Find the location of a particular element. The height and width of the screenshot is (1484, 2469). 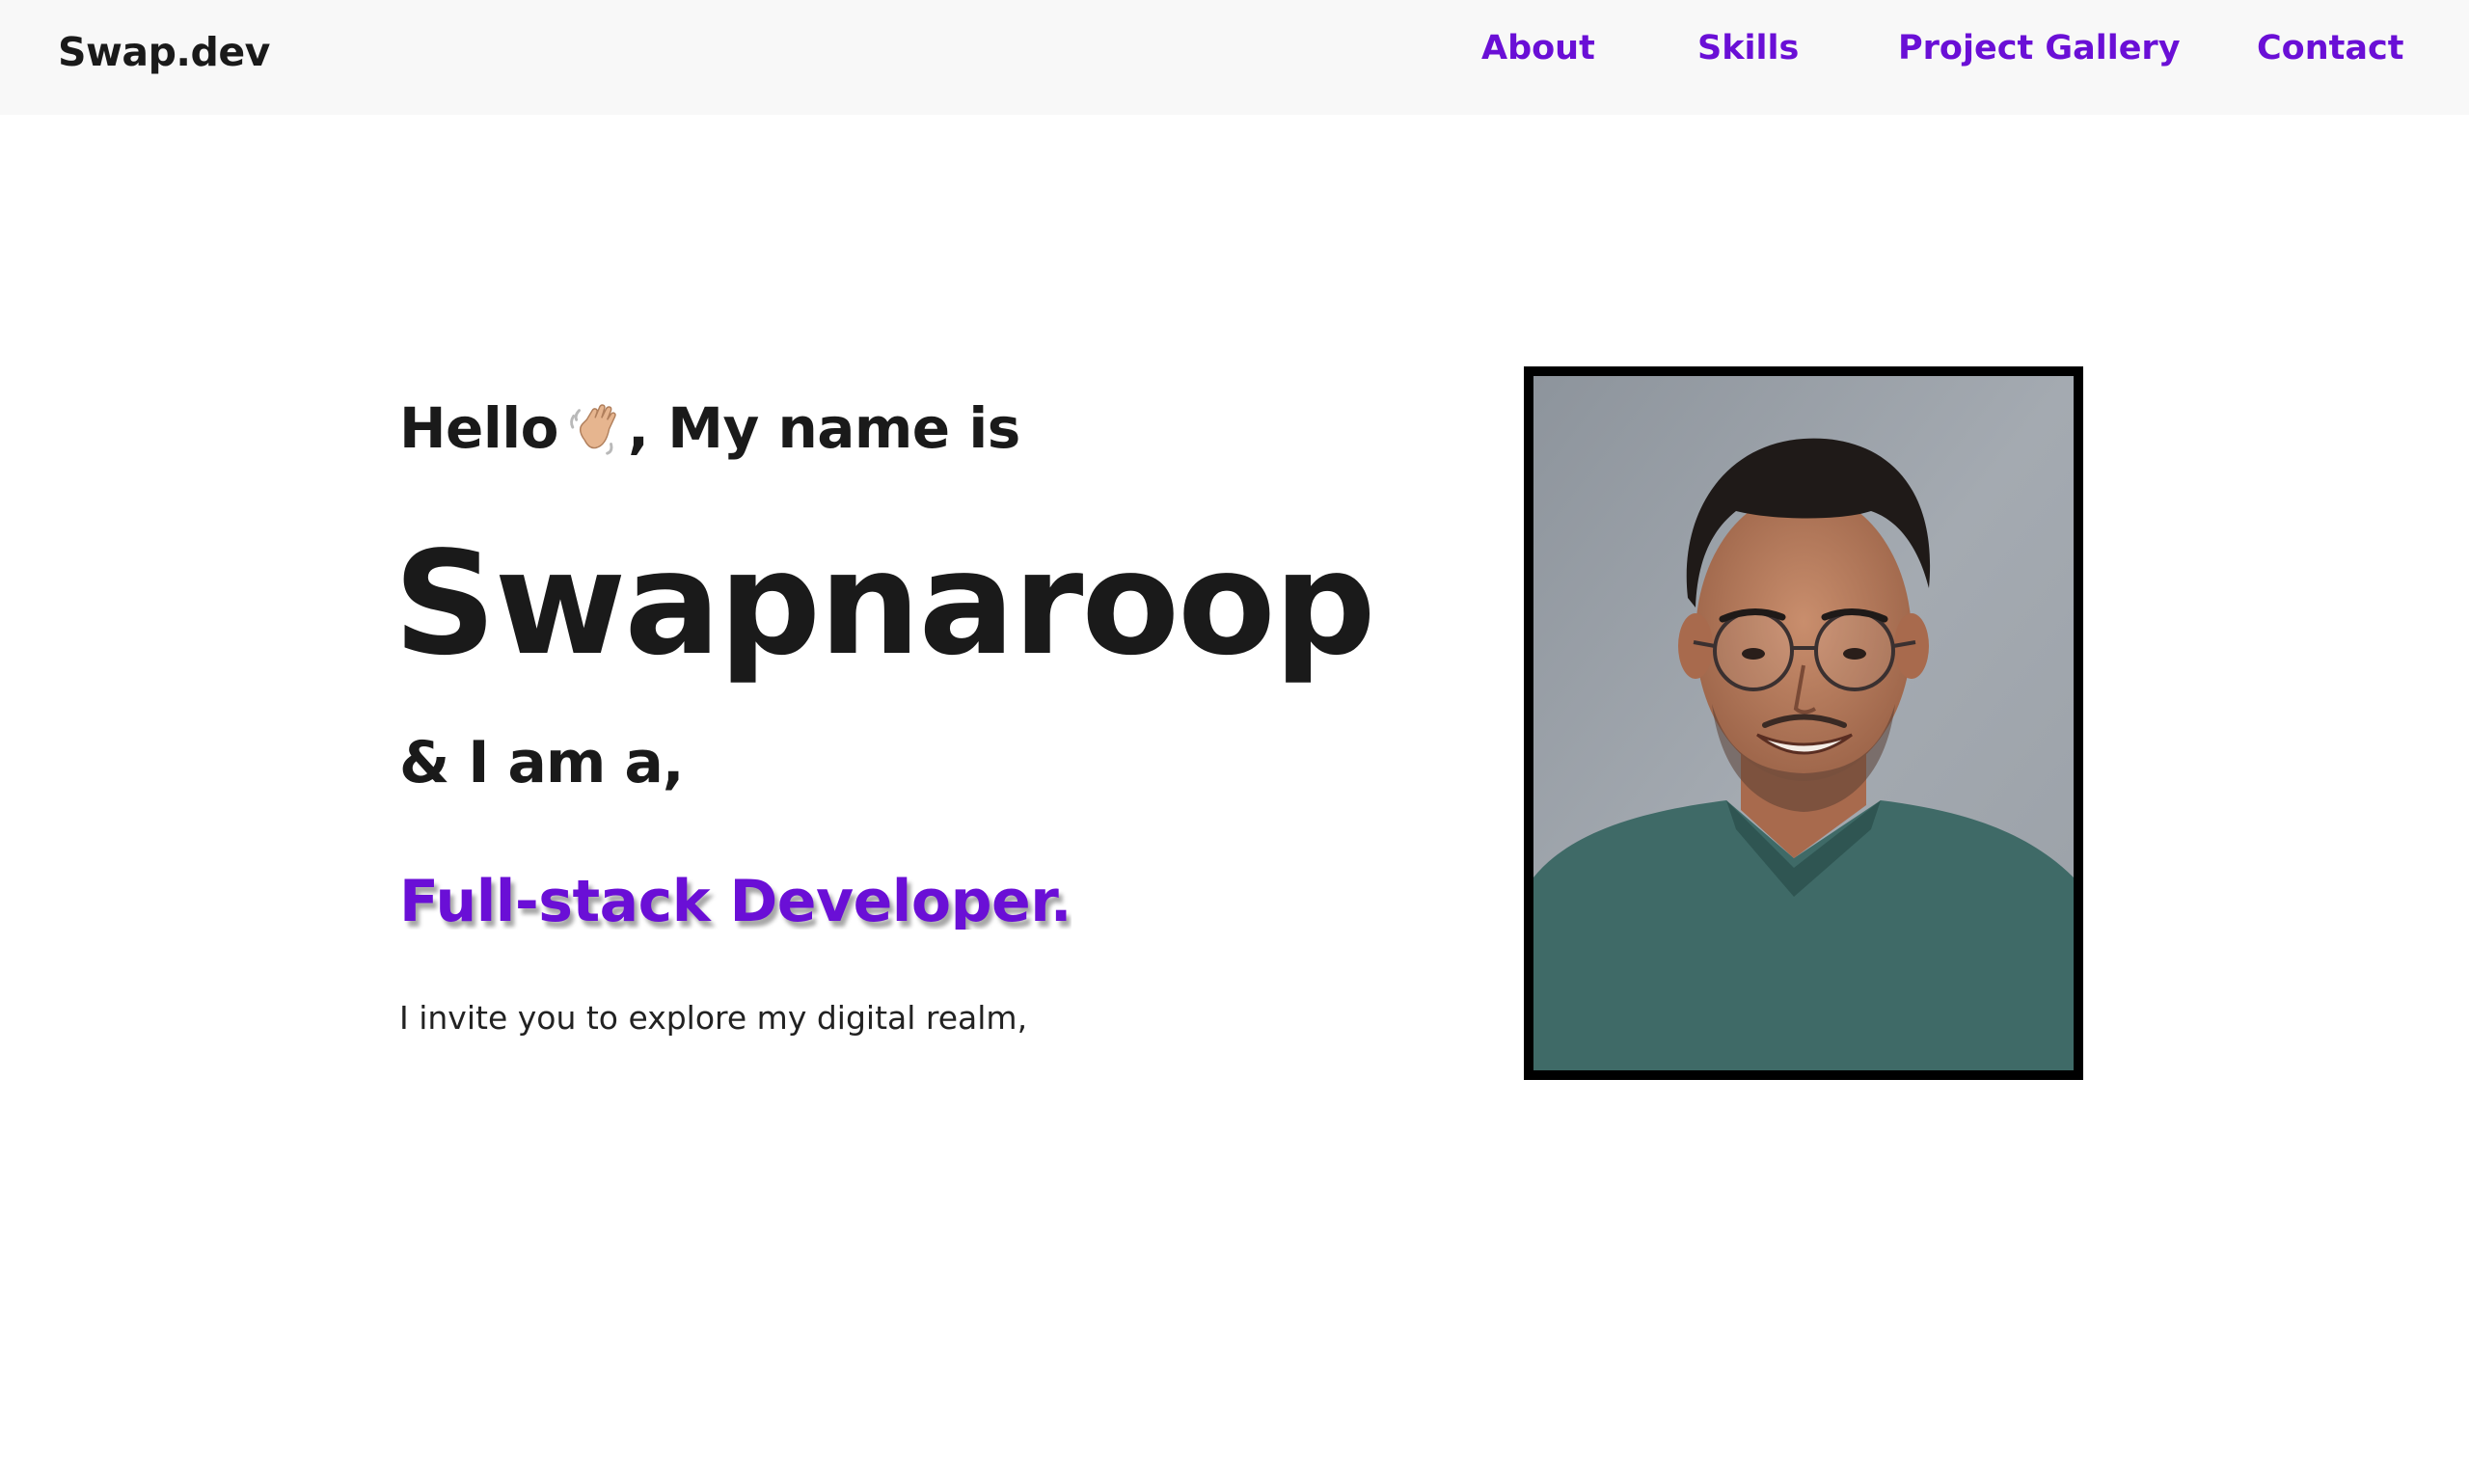

greeting-hello: Hello is located at coordinates (479, 428).